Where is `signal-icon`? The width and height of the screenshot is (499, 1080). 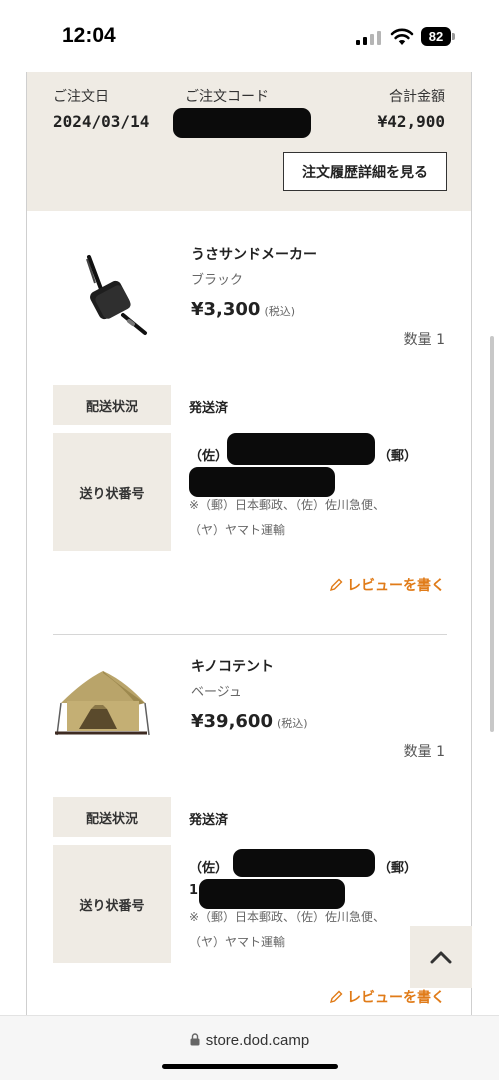 signal-icon is located at coordinates (369, 38).